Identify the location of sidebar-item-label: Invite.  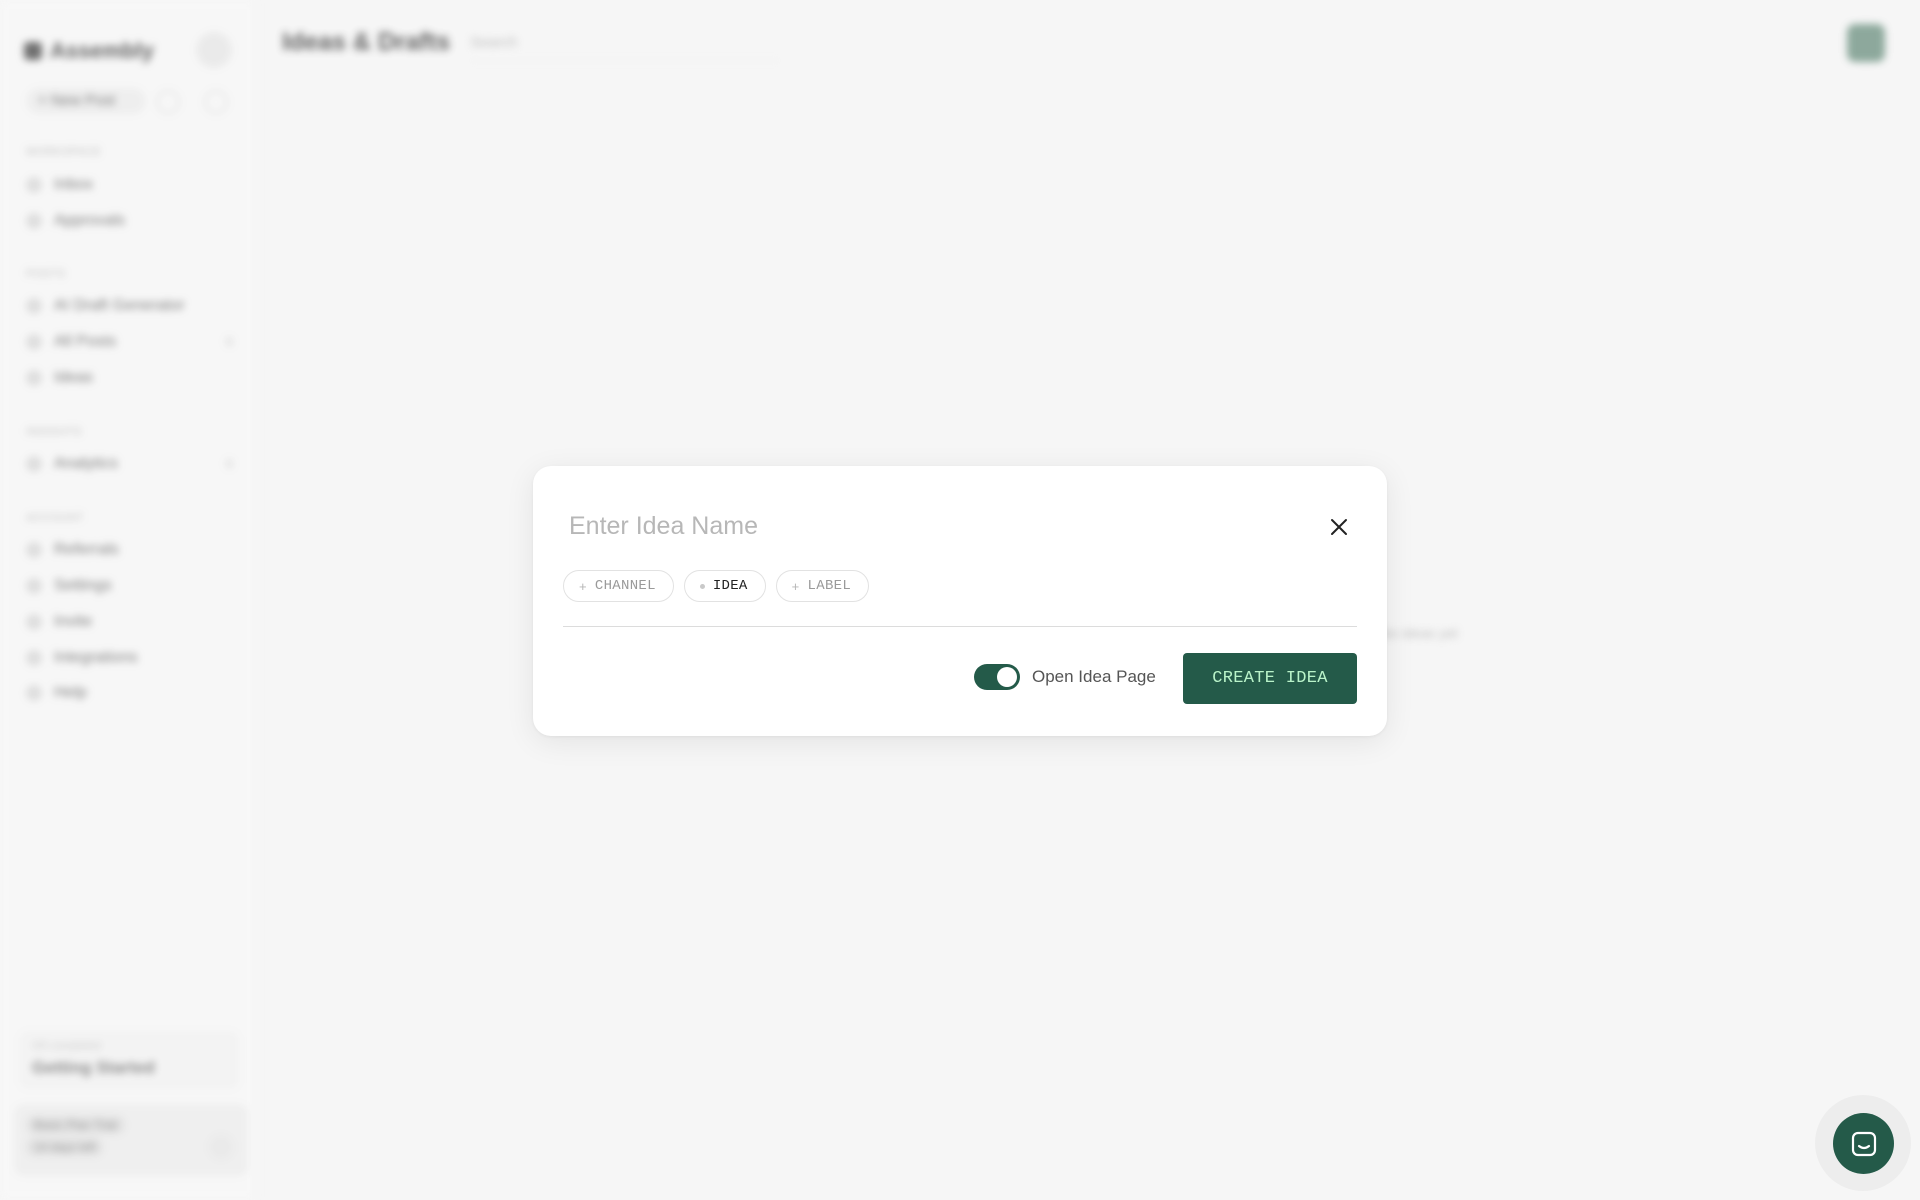
(73, 621).